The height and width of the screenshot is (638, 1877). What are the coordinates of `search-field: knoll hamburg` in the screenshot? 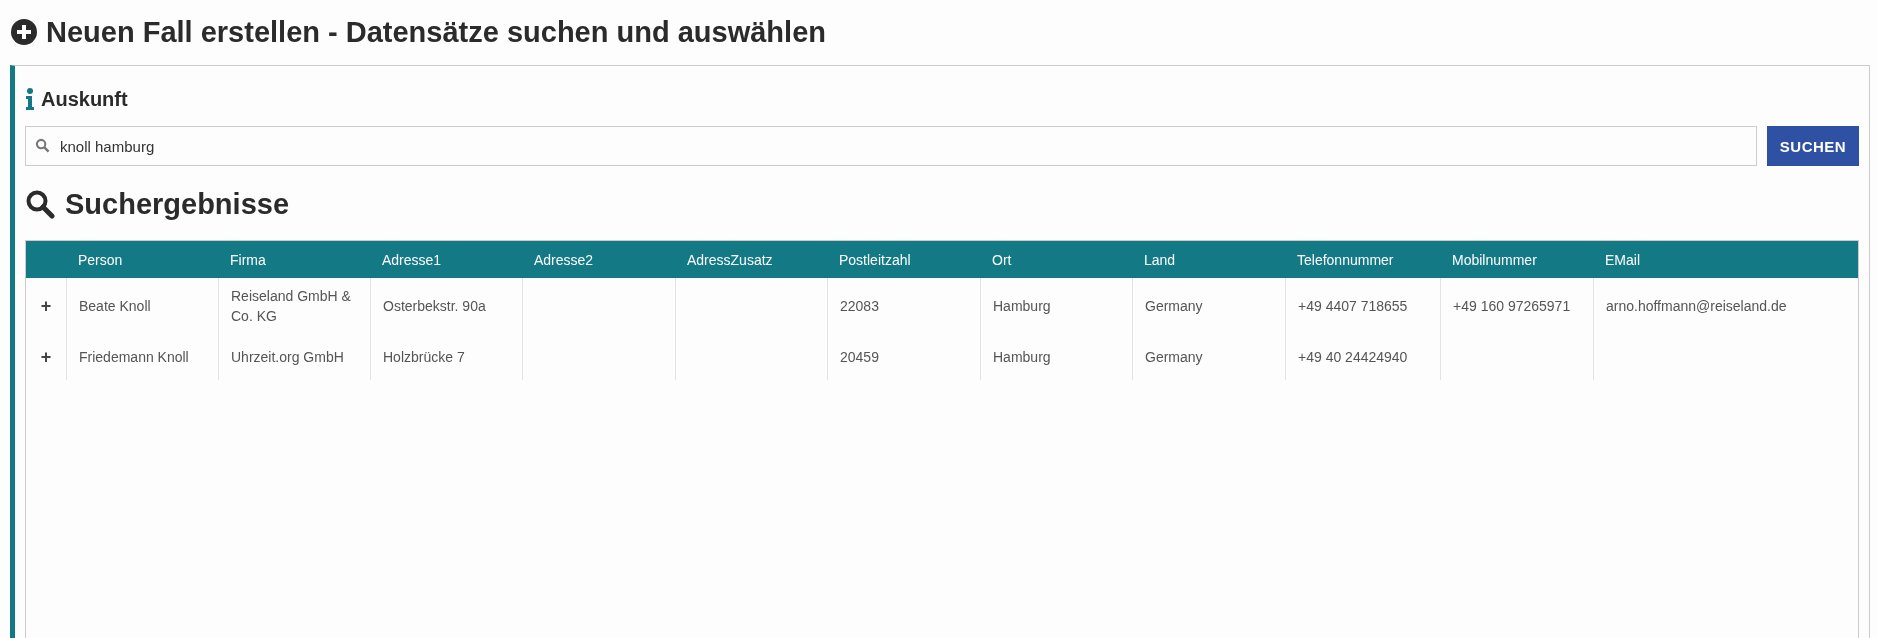 It's located at (891, 146).